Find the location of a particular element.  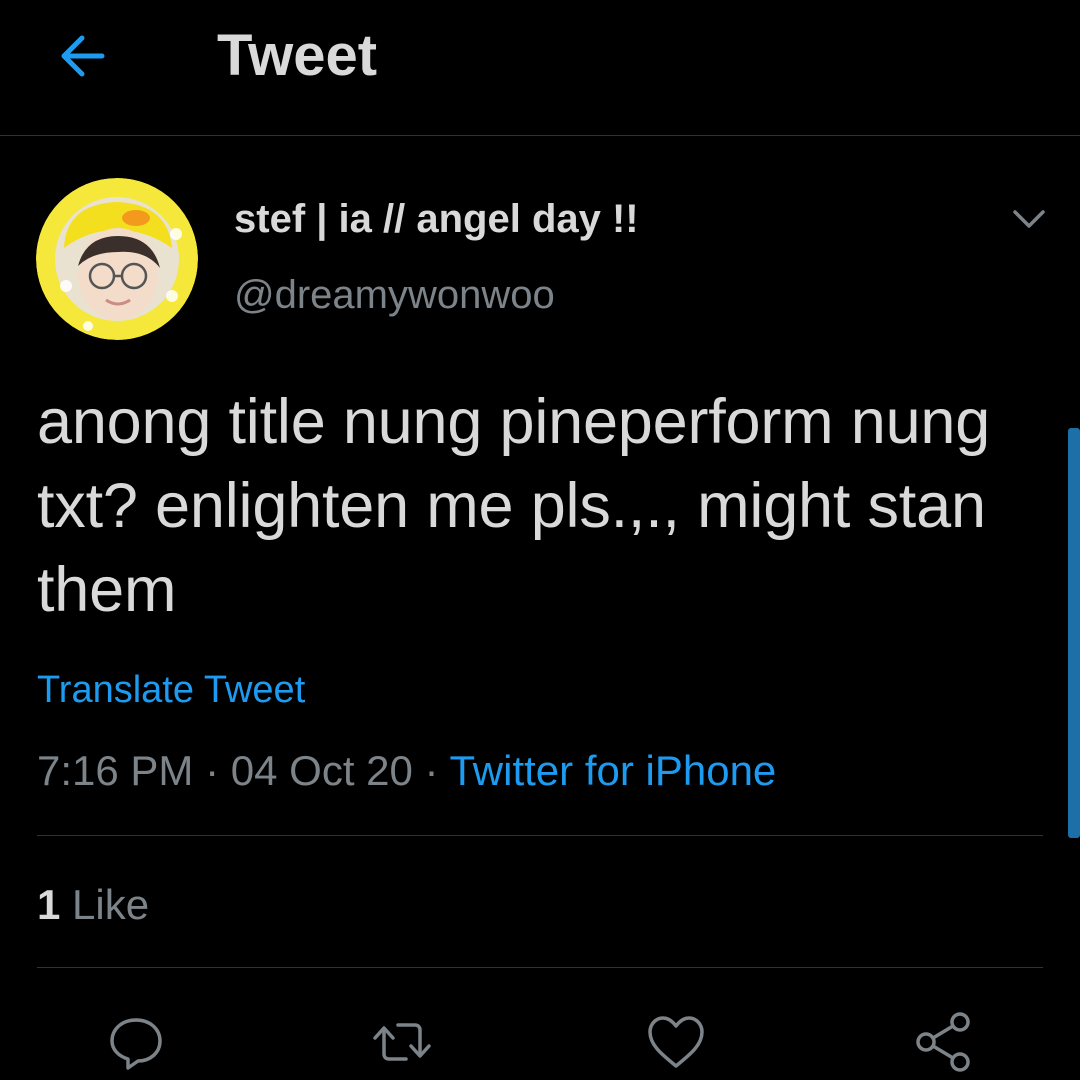

reply-icon is located at coordinates (136, 1044).